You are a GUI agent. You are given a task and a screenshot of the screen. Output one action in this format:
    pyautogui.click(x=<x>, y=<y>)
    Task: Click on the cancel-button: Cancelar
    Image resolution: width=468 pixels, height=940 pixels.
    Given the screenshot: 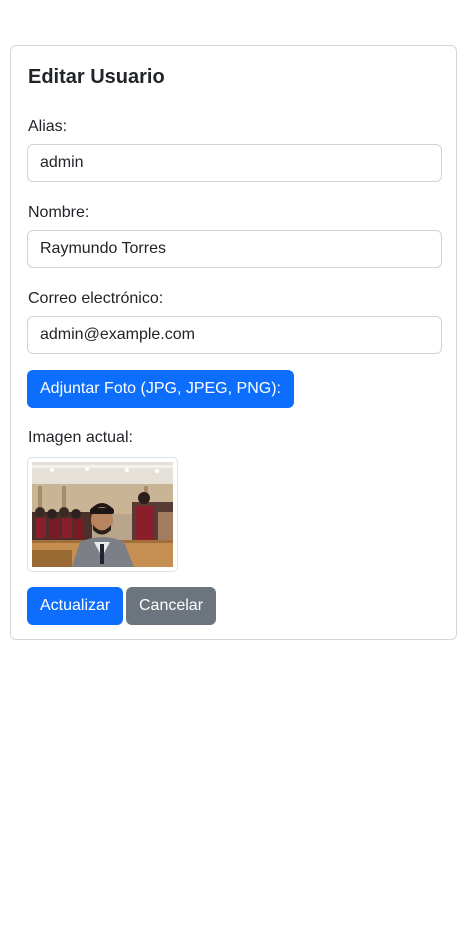 What is the action you would take?
    pyautogui.click(x=171, y=606)
    